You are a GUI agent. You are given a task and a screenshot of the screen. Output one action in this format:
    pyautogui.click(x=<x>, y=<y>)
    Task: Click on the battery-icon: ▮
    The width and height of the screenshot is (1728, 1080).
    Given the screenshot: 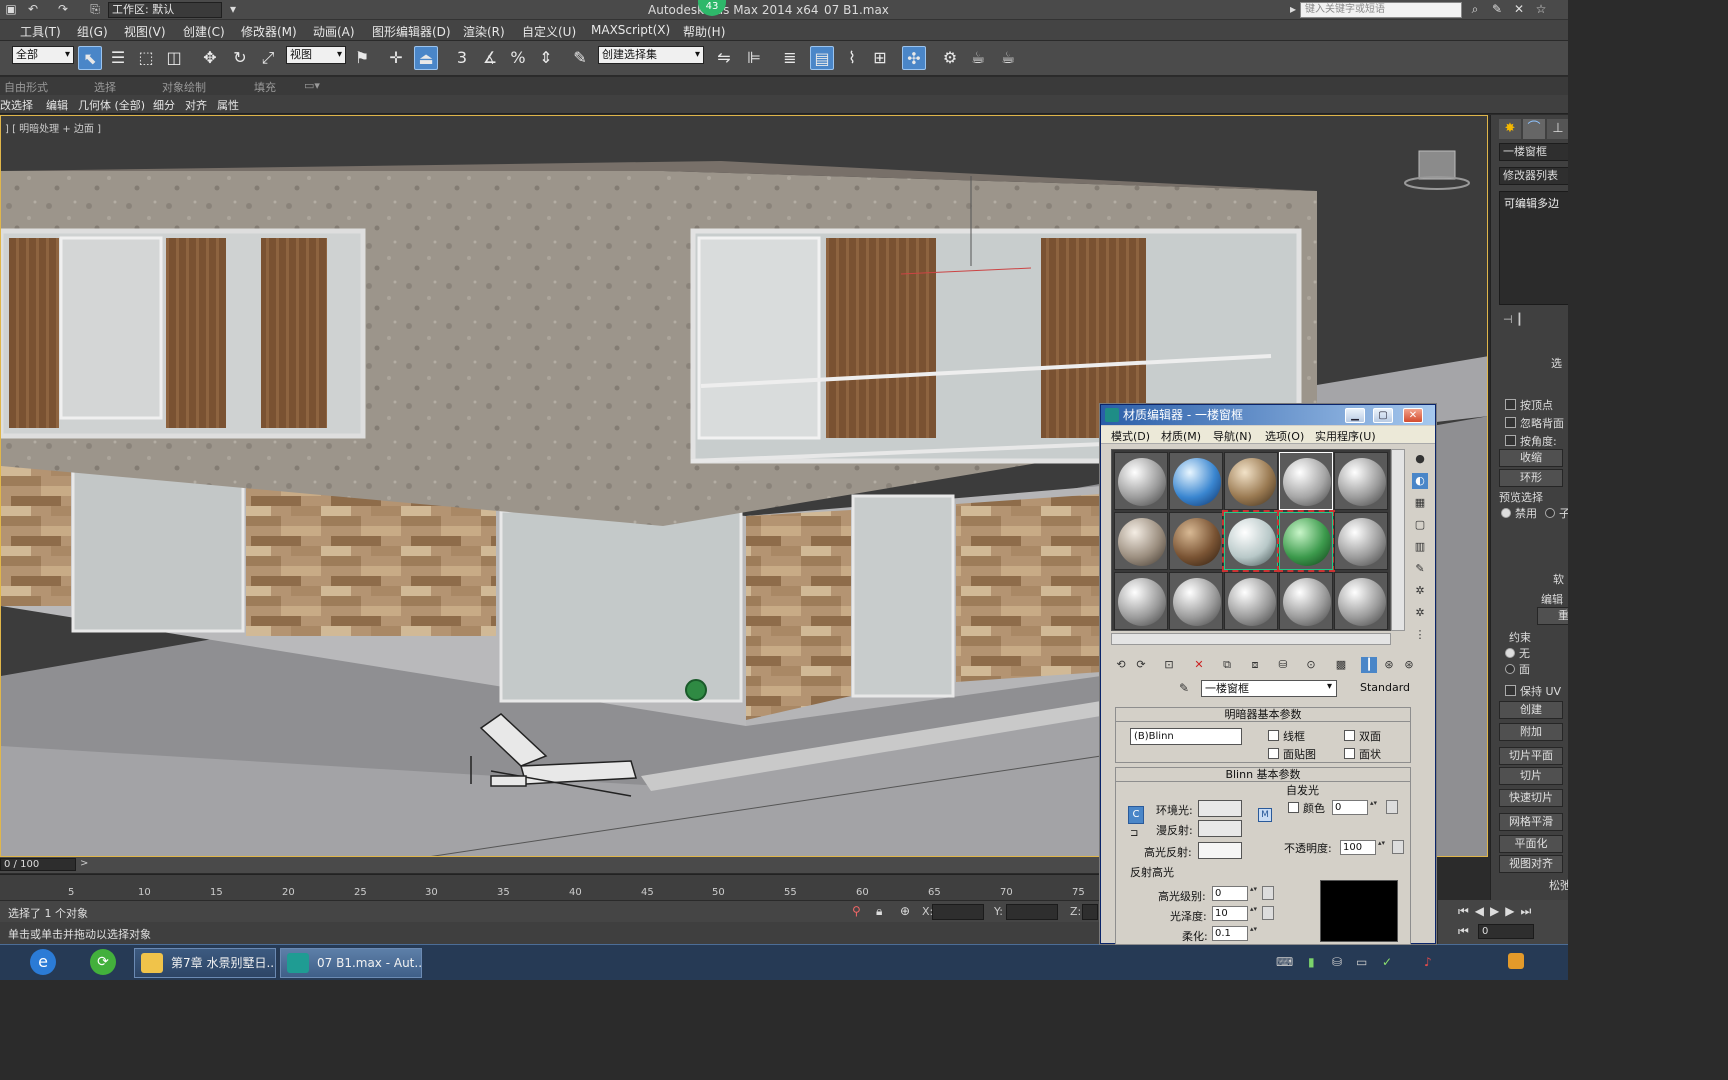 What is the action you would take?
    pyautogui.click(x=1311, y=962)
    